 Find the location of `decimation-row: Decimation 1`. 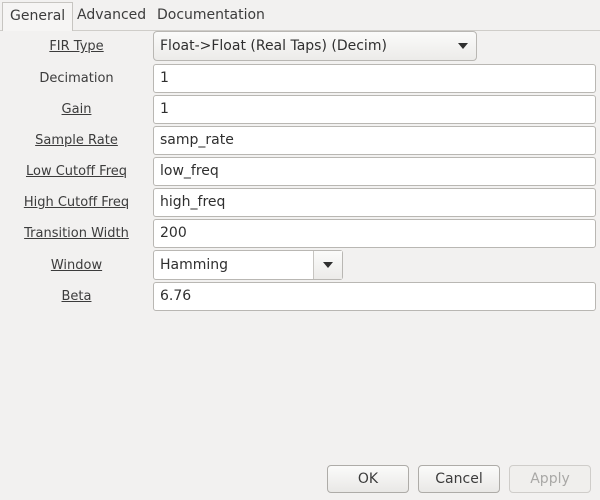

decimation-row: Decimation 1 is located at coordinates (300, 79).